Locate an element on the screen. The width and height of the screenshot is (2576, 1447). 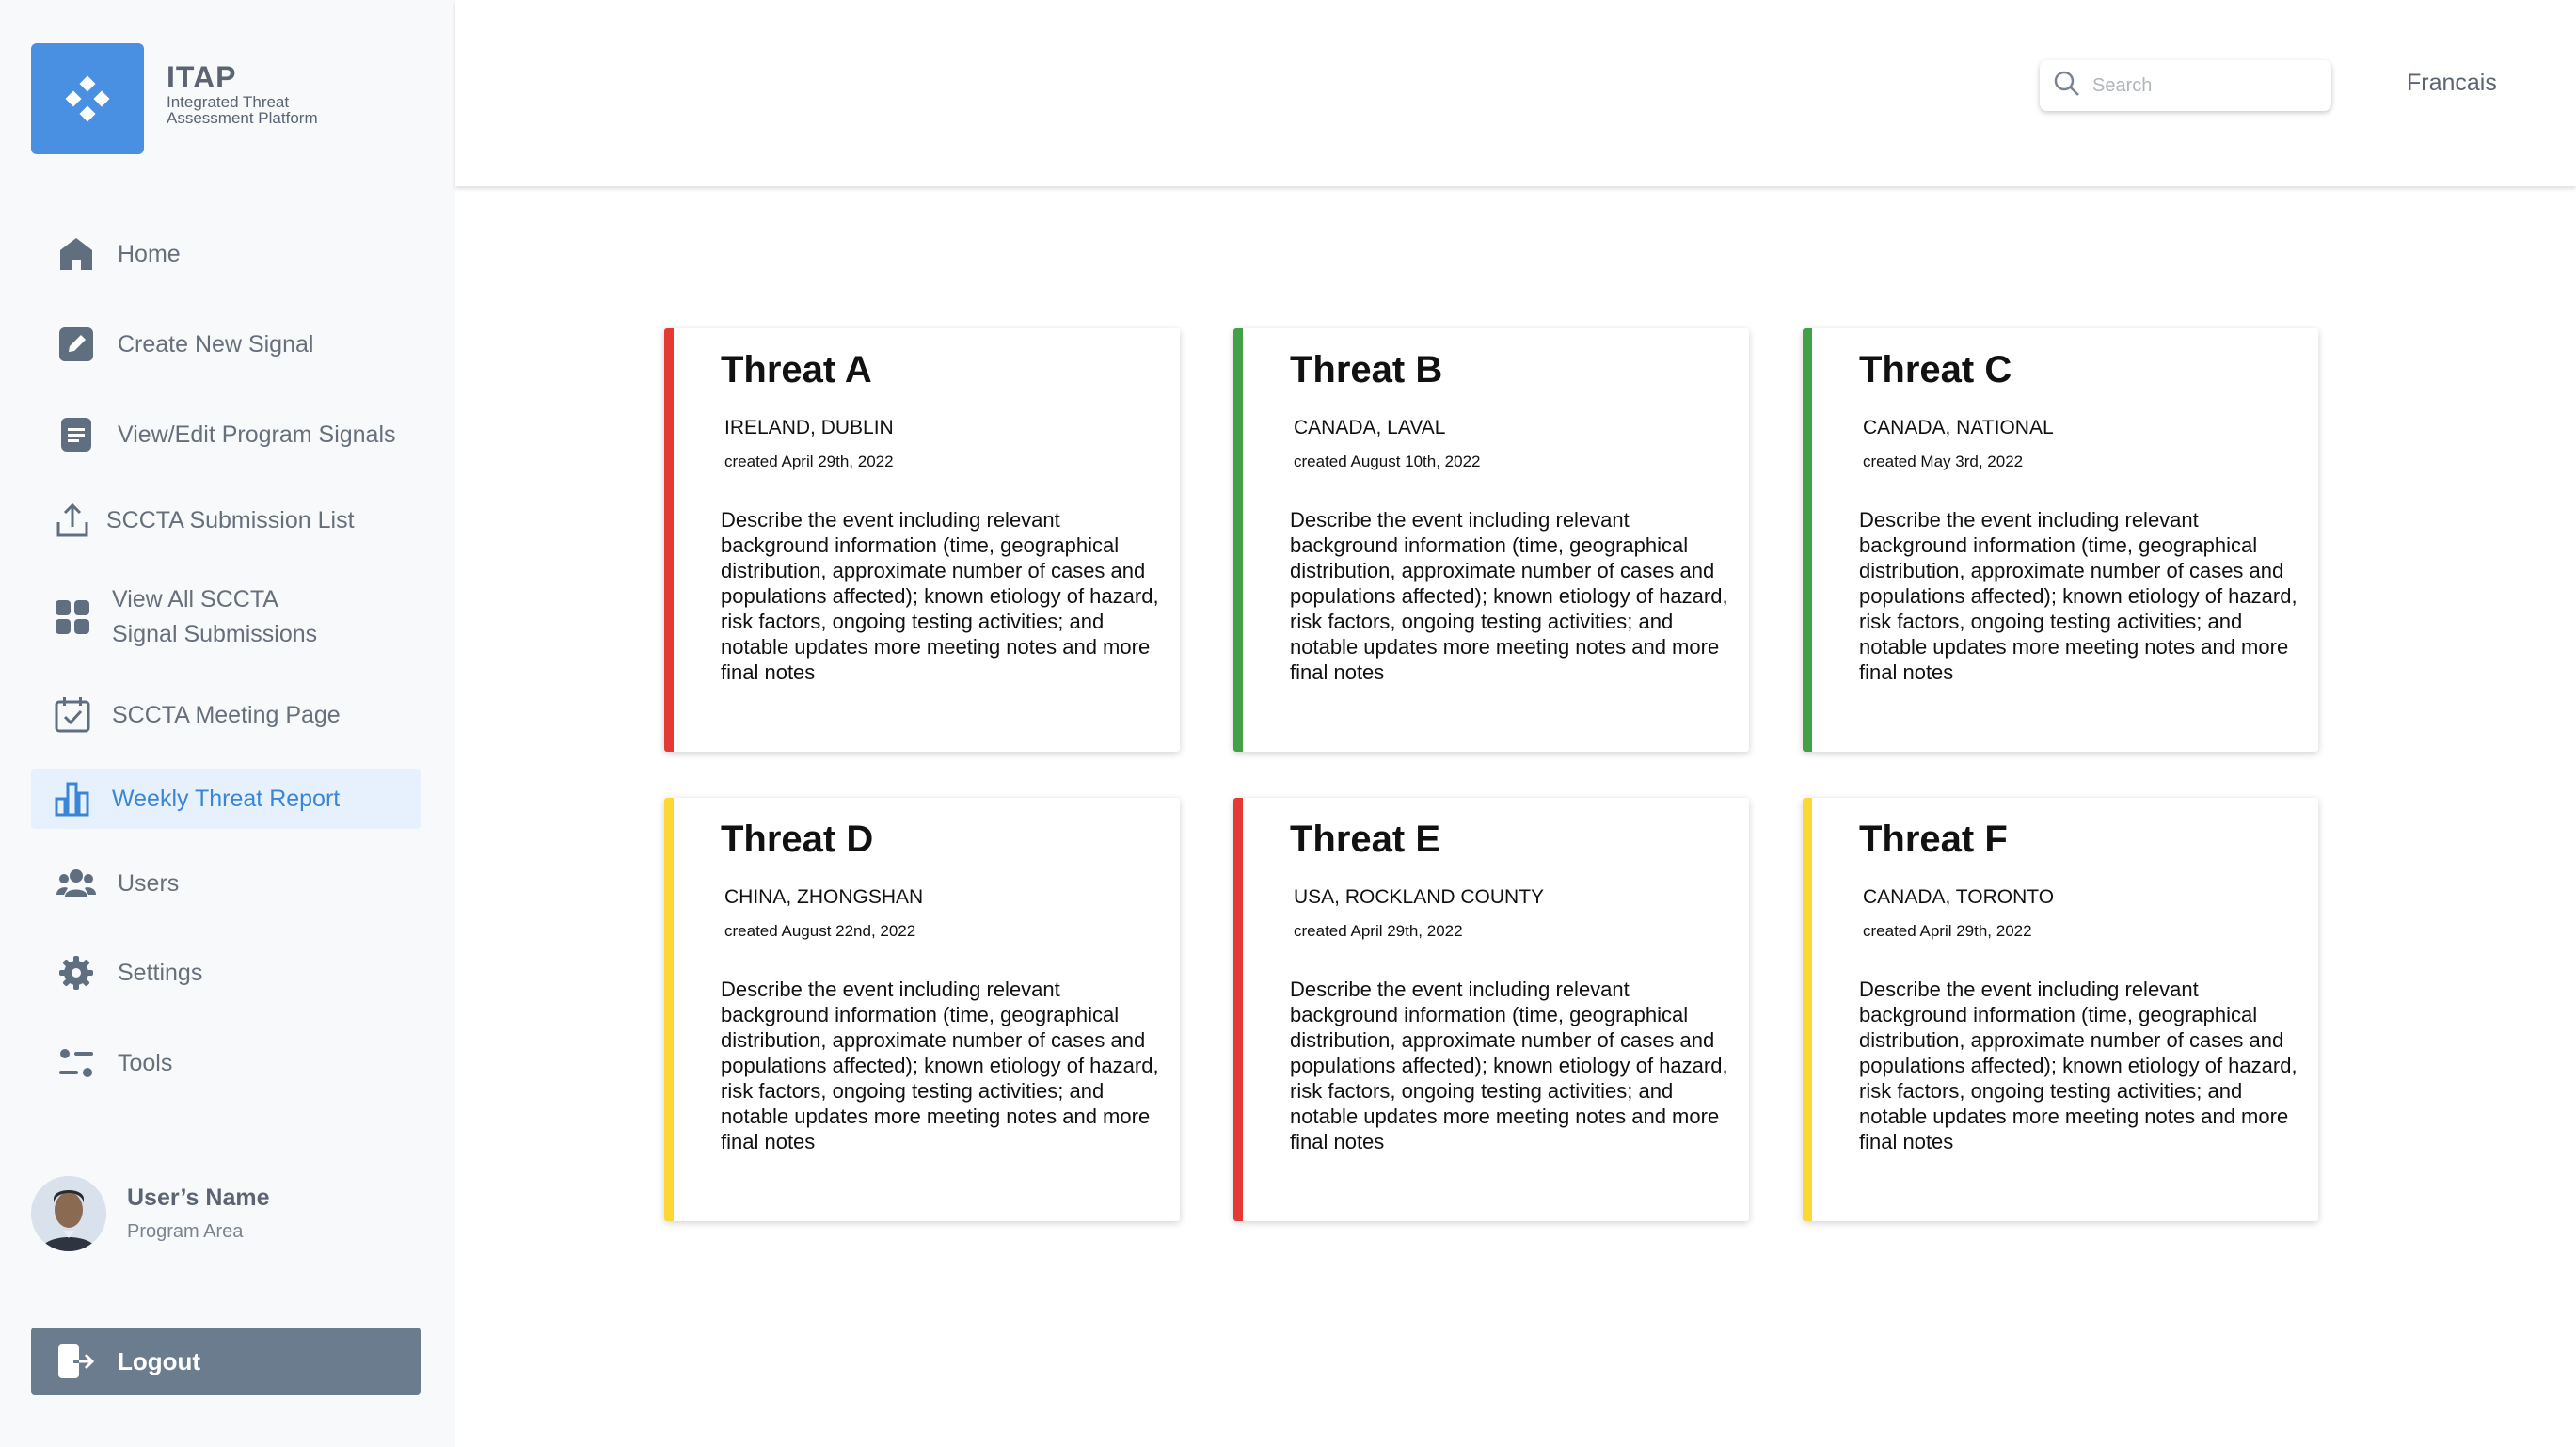
threat-title: Threat C is located at coordinates (1936, 369).